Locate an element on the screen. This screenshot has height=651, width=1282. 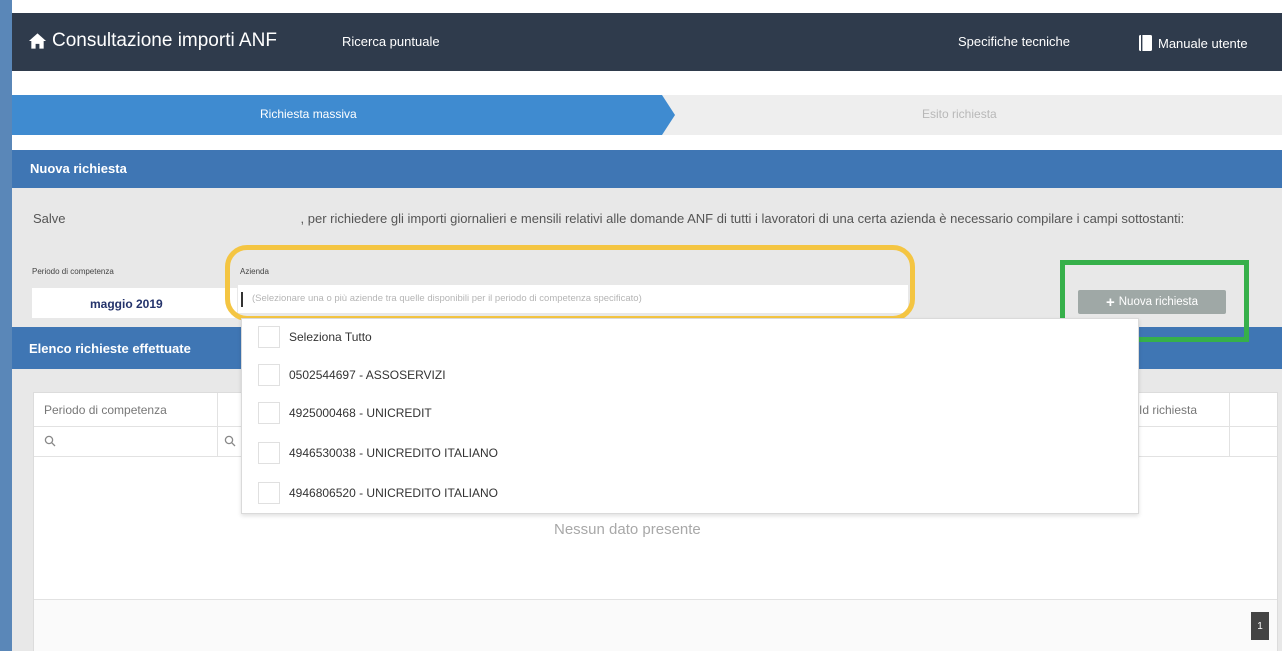
step-arrow is located at coordinates (668, 115).